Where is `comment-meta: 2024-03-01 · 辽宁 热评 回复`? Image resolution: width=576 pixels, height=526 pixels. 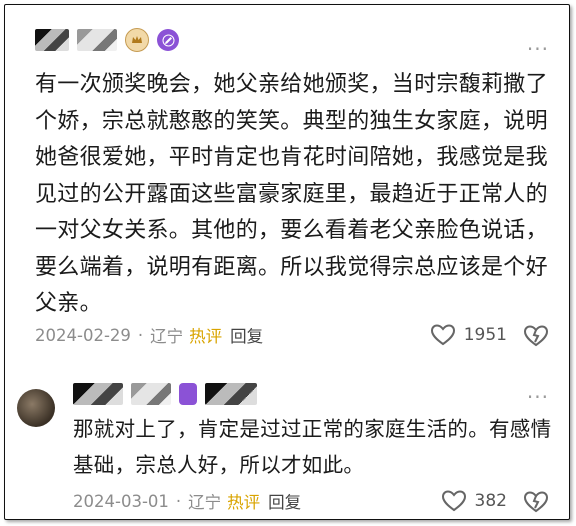 comment-meta: 2024-03-01 · 辽宁 热评 回复 is located at coordinates (187, 501).